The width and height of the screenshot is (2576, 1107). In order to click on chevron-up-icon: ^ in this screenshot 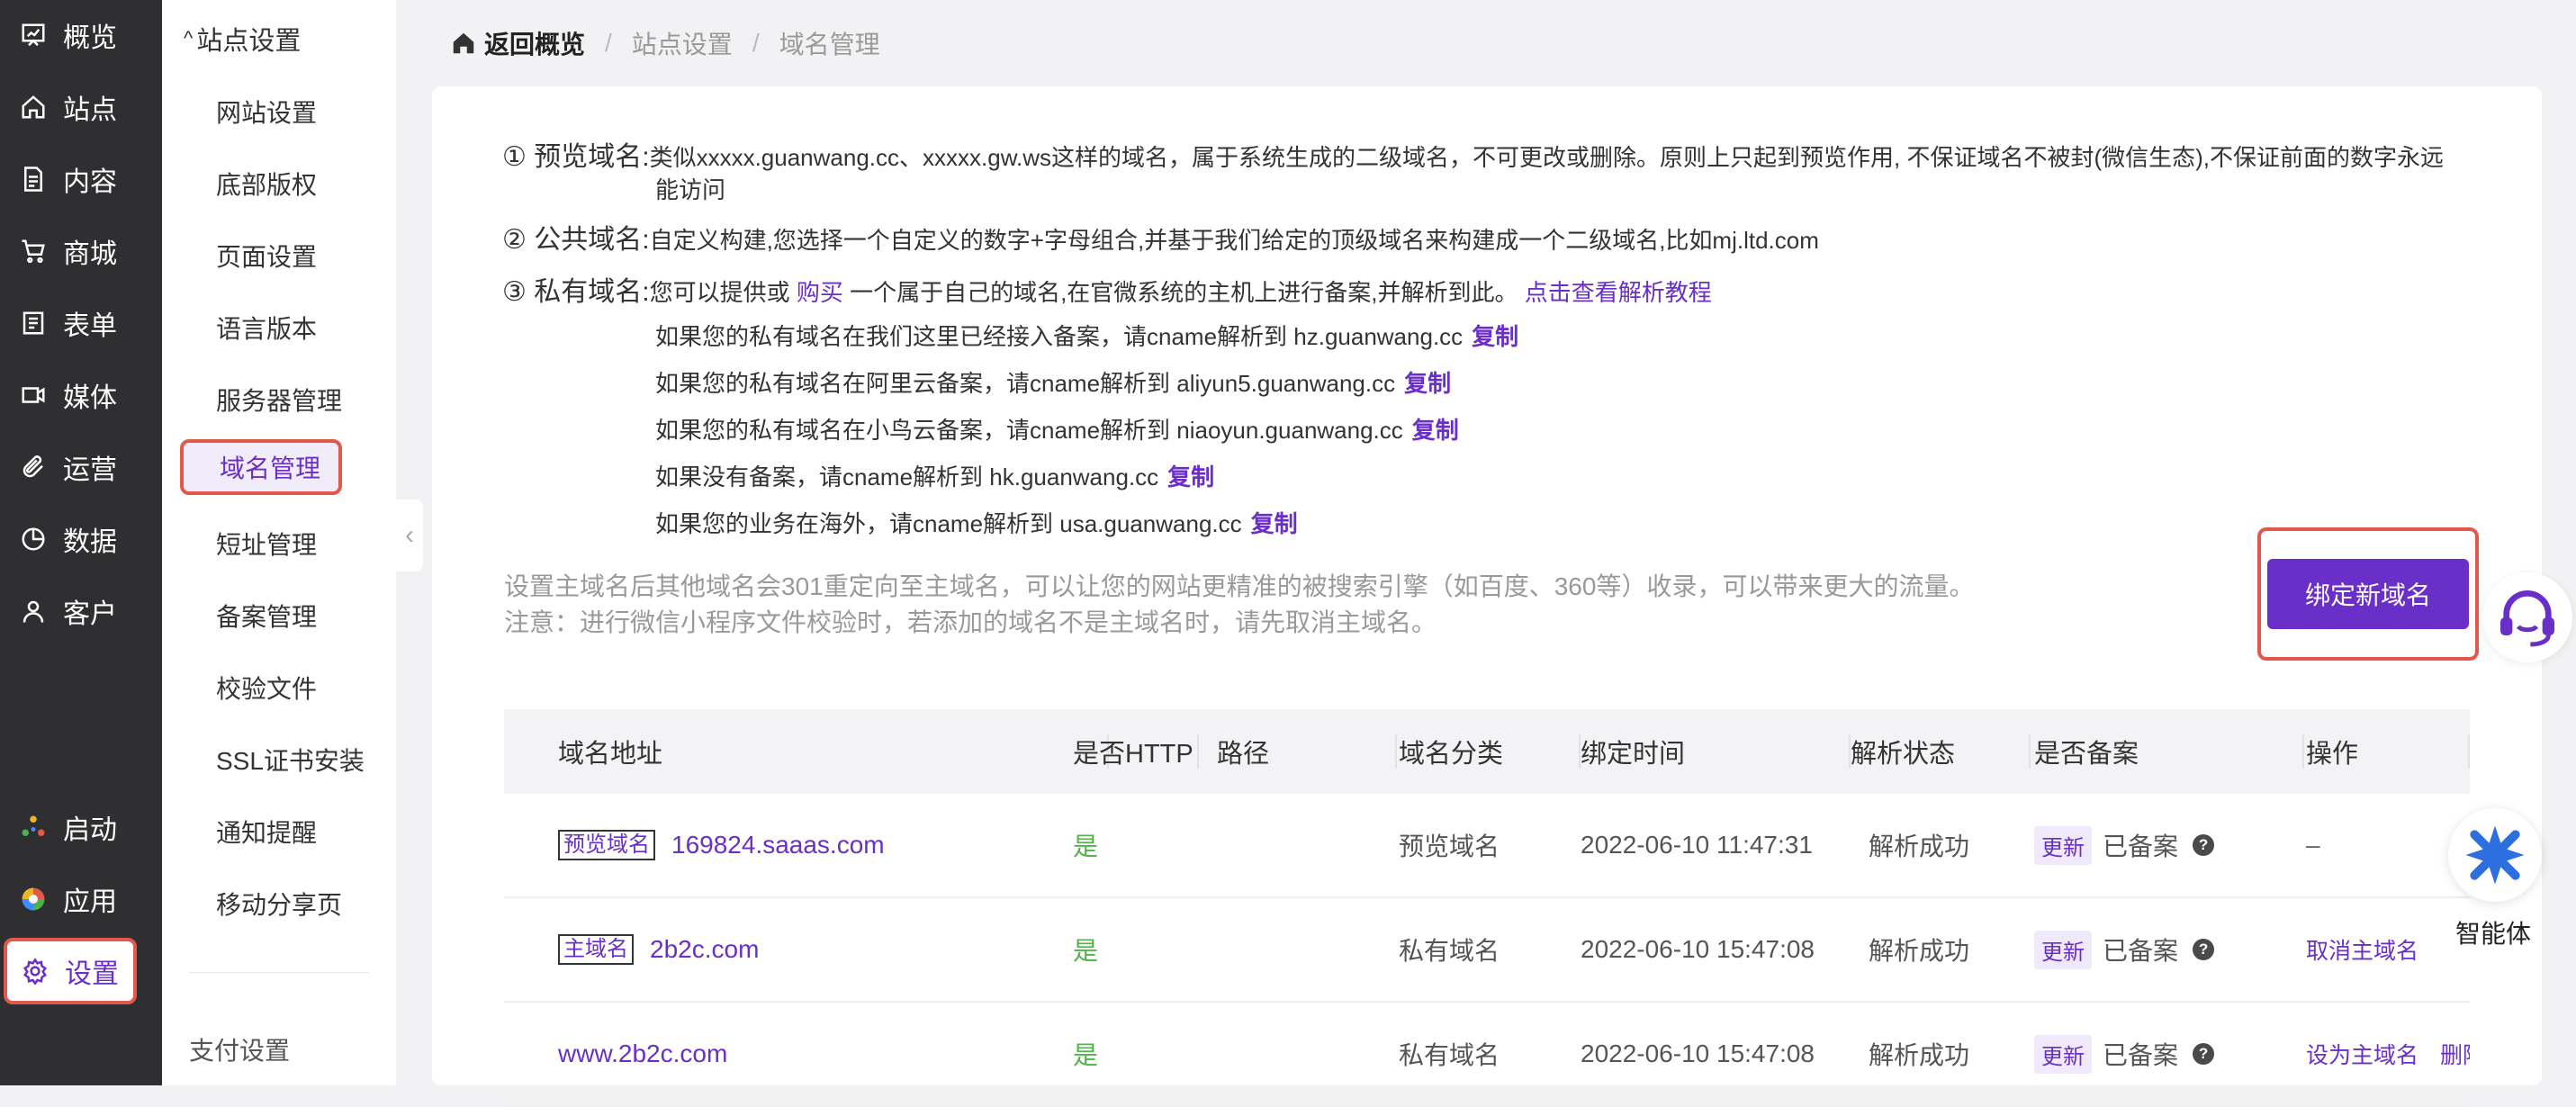, I will do `click(189, 38)`.